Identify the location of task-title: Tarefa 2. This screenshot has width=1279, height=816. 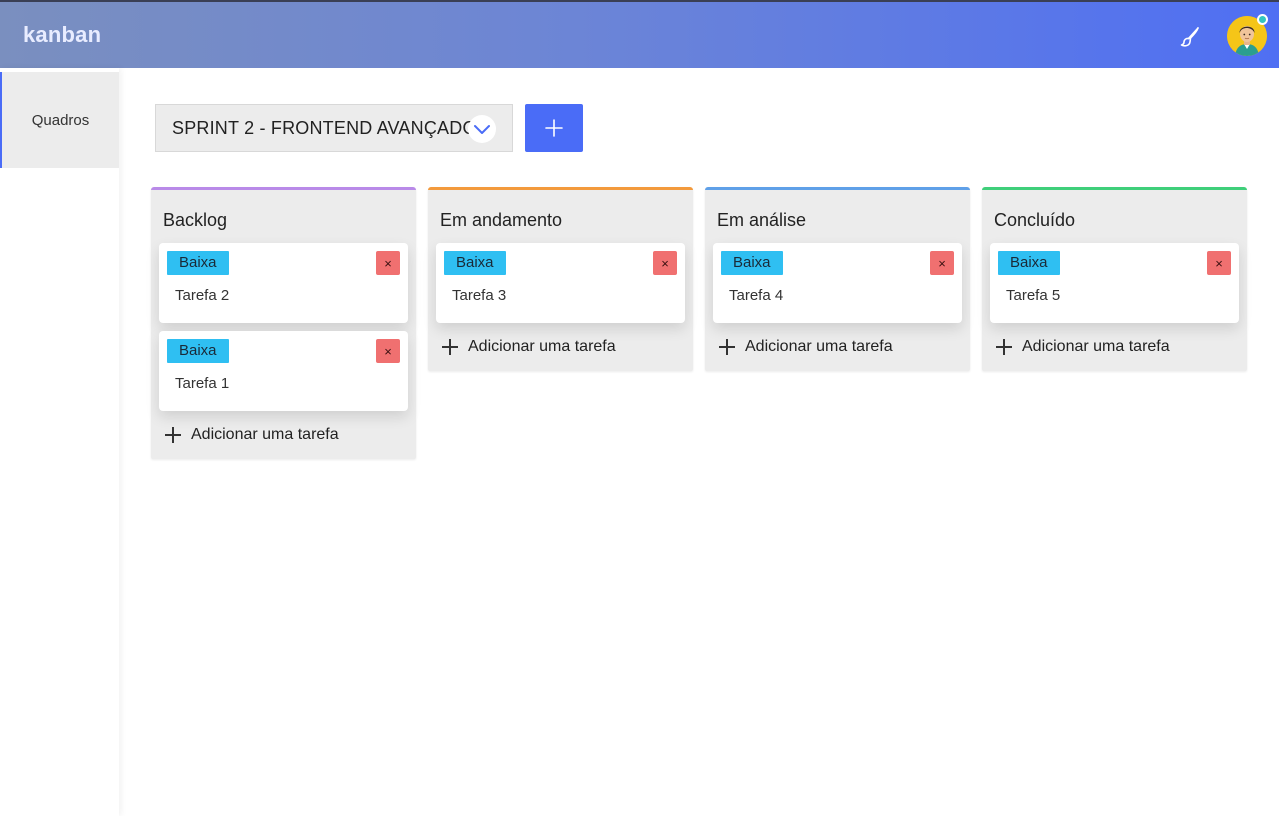
(202, 295).